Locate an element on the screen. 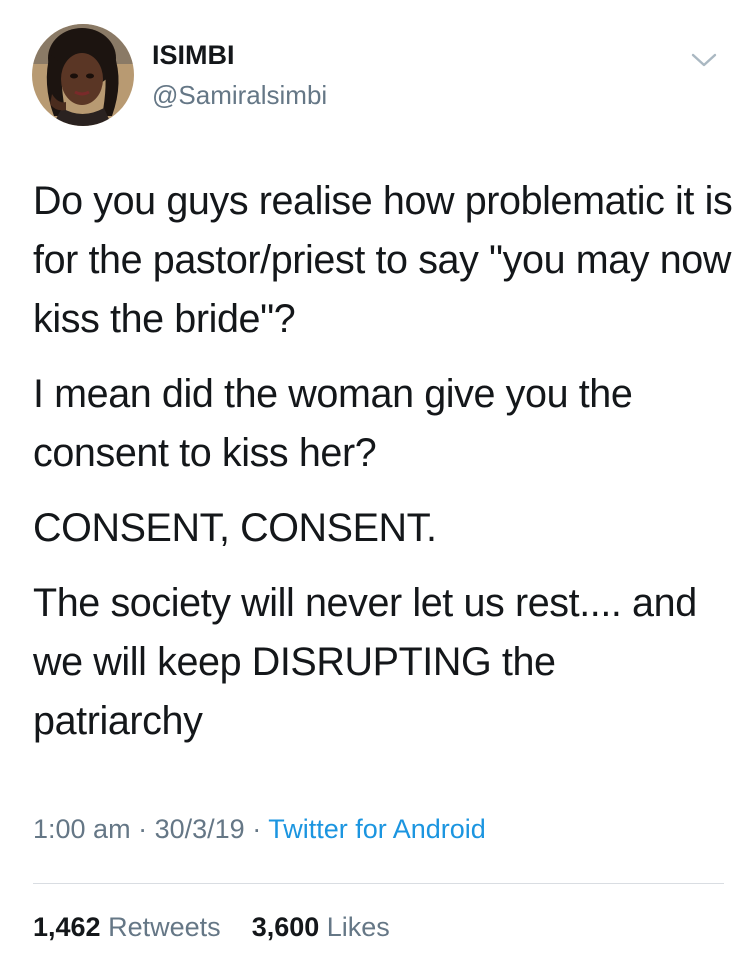 This screenshot has height=956, width=750. display-name: ISIMBI is located at coordinates (193, 55).